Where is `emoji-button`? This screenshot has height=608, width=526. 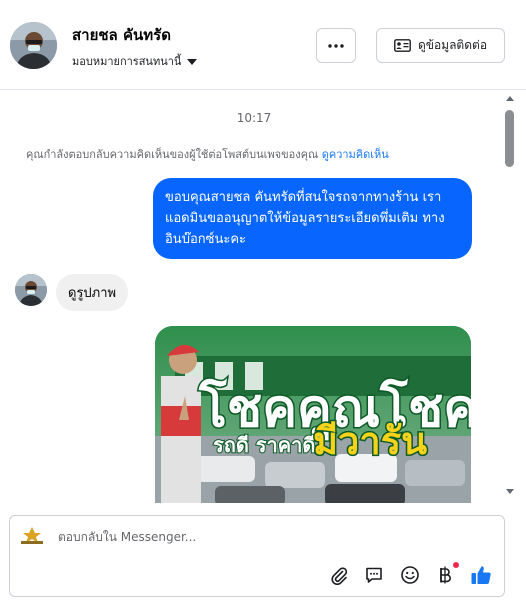
emoji-button is located at coordinates (410, 575).